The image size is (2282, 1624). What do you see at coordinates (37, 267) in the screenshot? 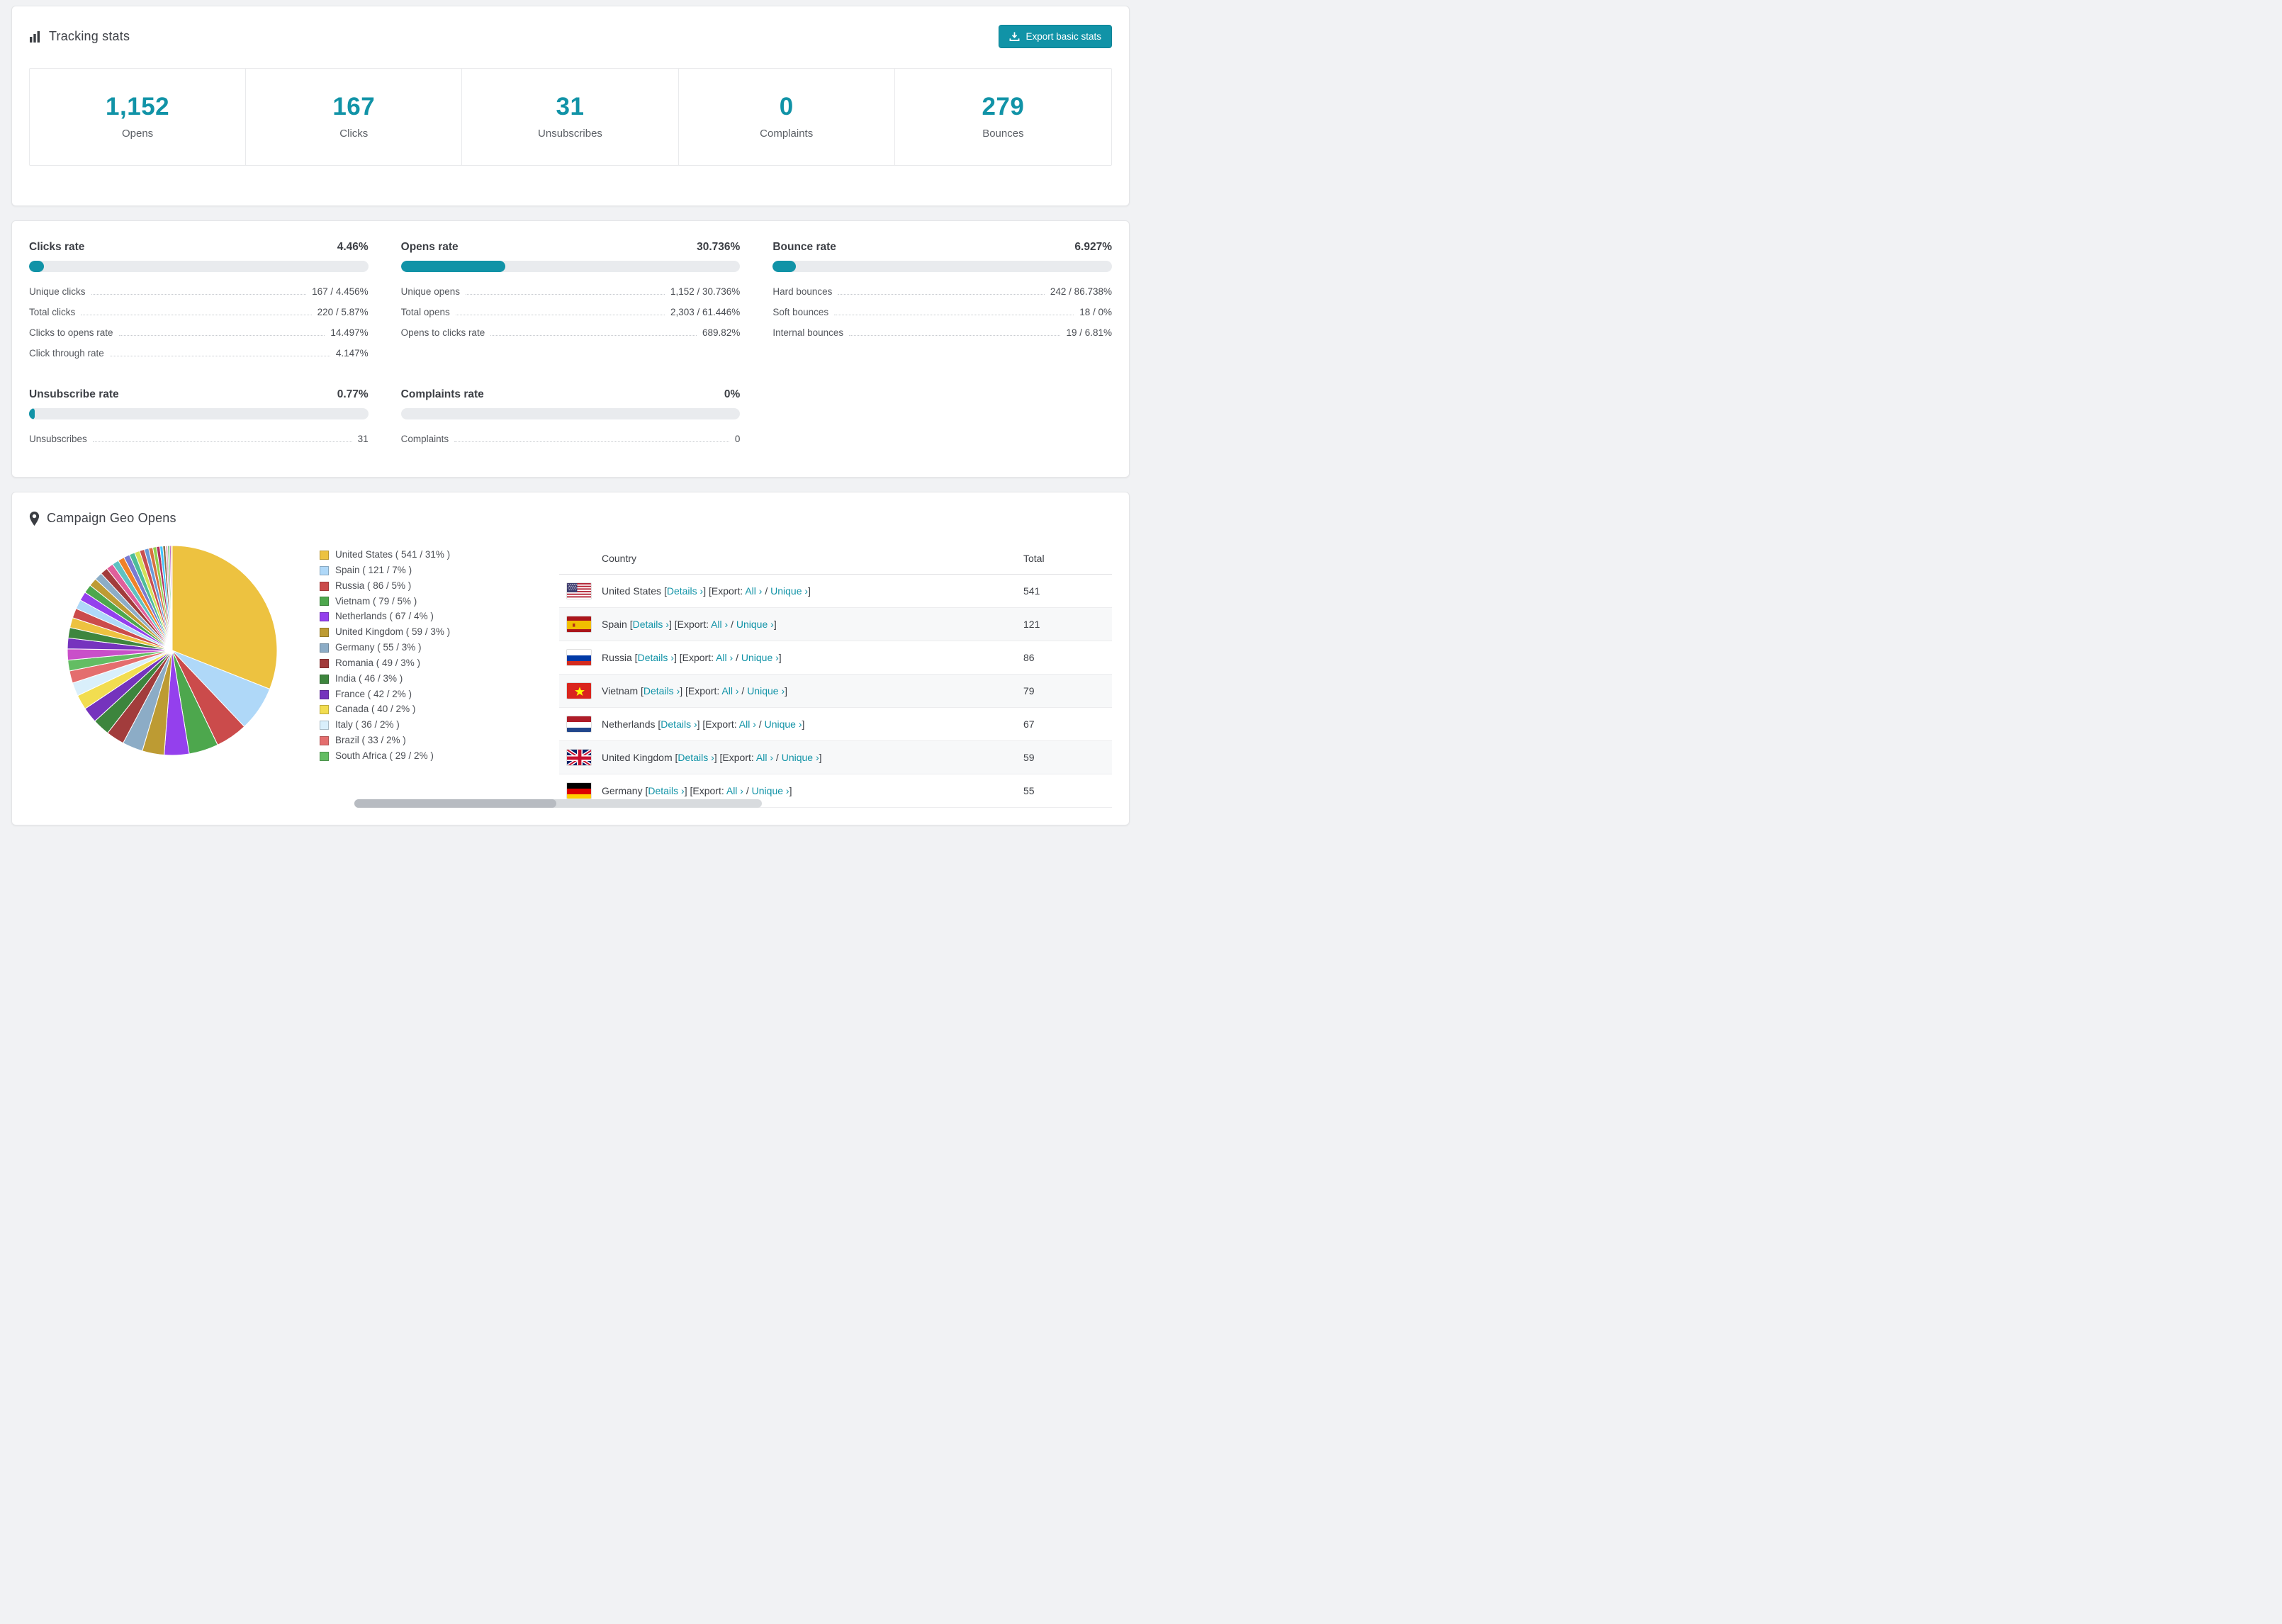
I see `clicks-rate-bar-fill` at bounding box center [37, 267].